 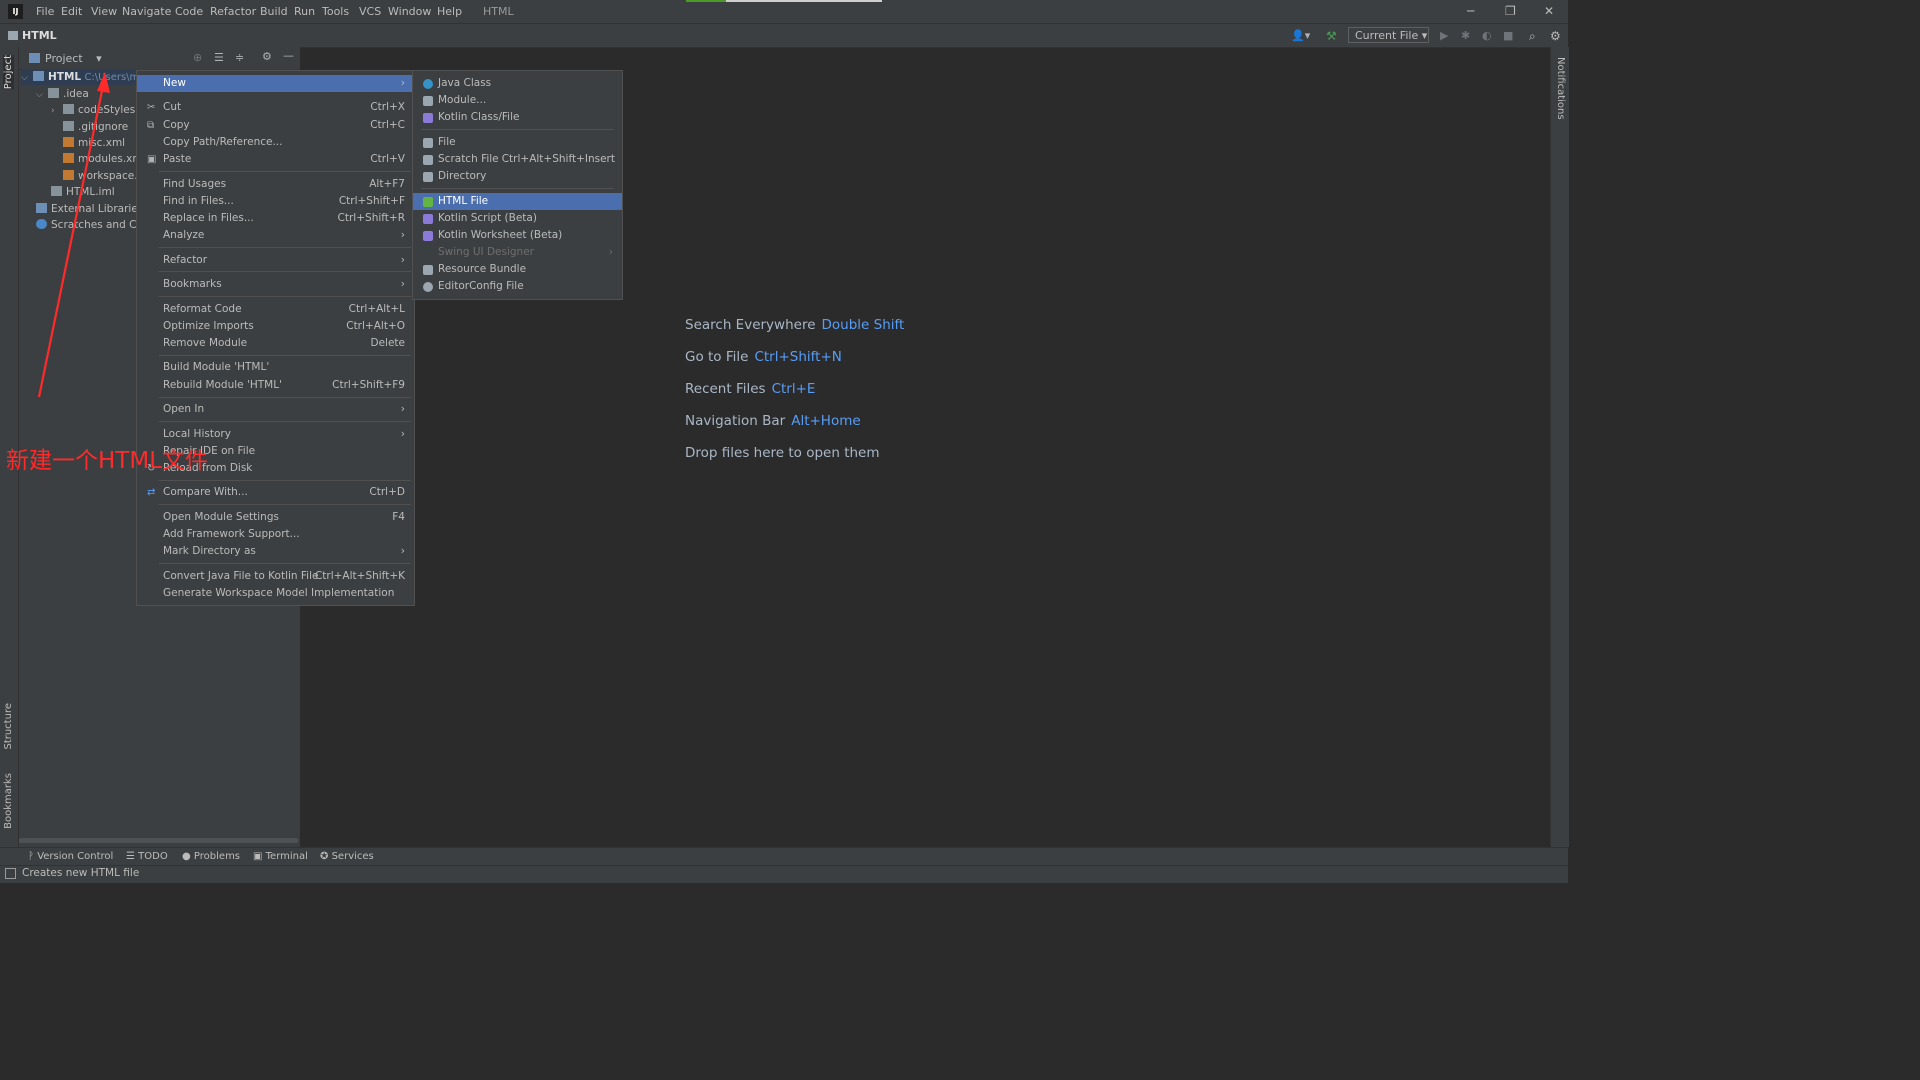 I want to click on user-icon: 👤▾, so click(x=1300, y=35).